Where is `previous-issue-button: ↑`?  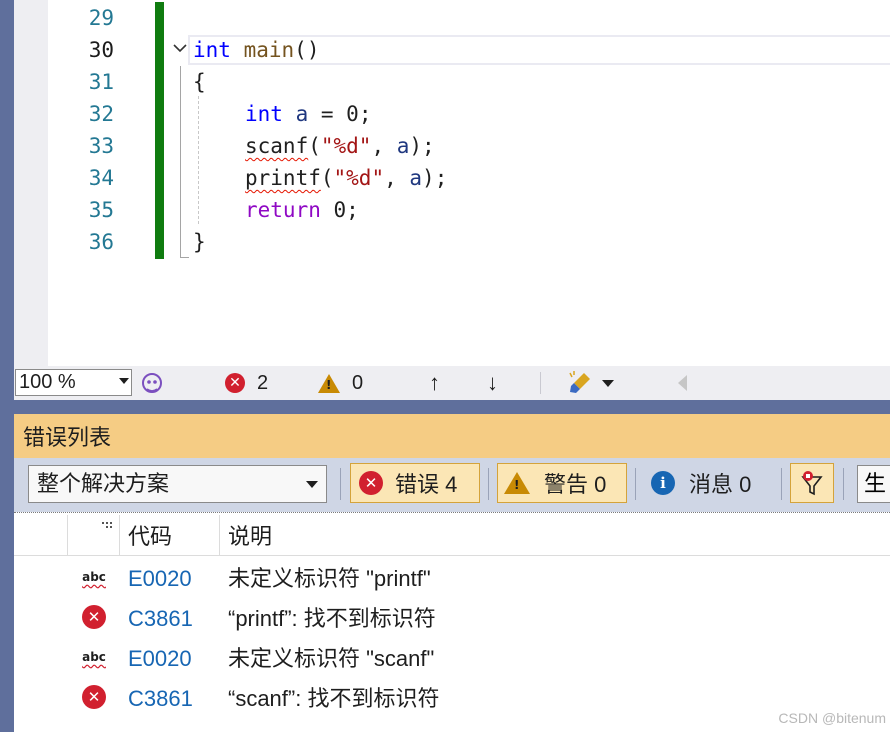 previous-issue-button: ↑ is located at coordinates (434, 383).